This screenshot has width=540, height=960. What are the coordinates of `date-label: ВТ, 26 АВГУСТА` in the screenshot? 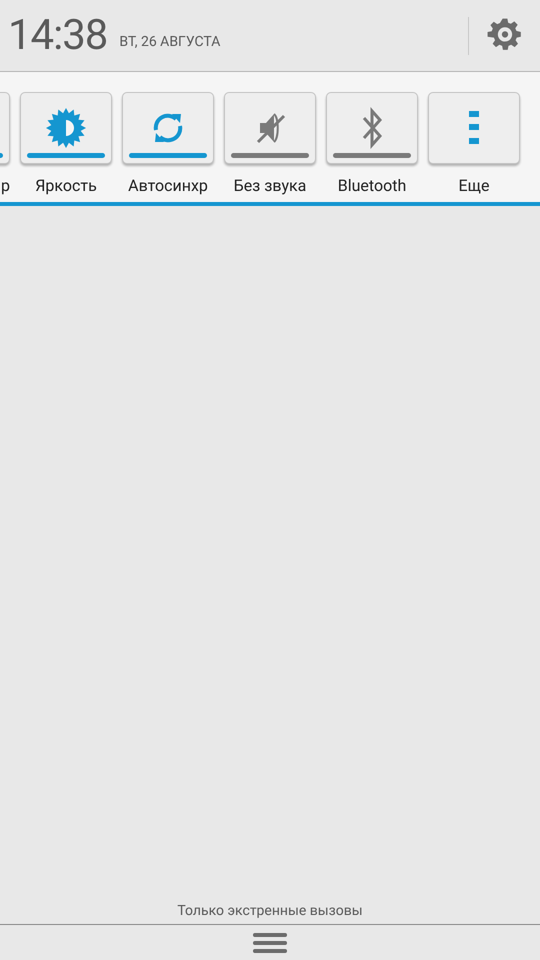 It's located at (169, 42).